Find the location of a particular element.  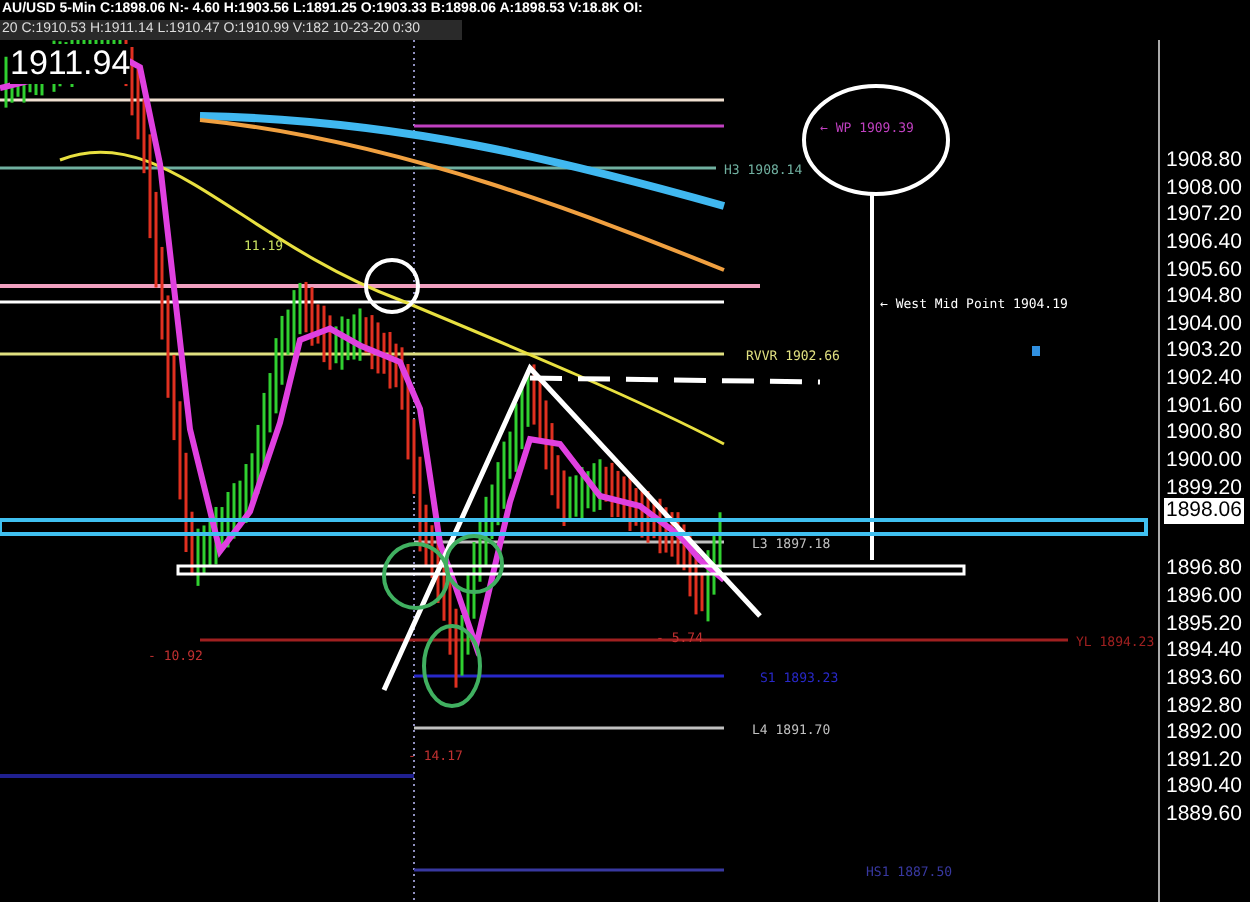

axis-tick-label: 1891.20 is located at coordinates (1204, 759).